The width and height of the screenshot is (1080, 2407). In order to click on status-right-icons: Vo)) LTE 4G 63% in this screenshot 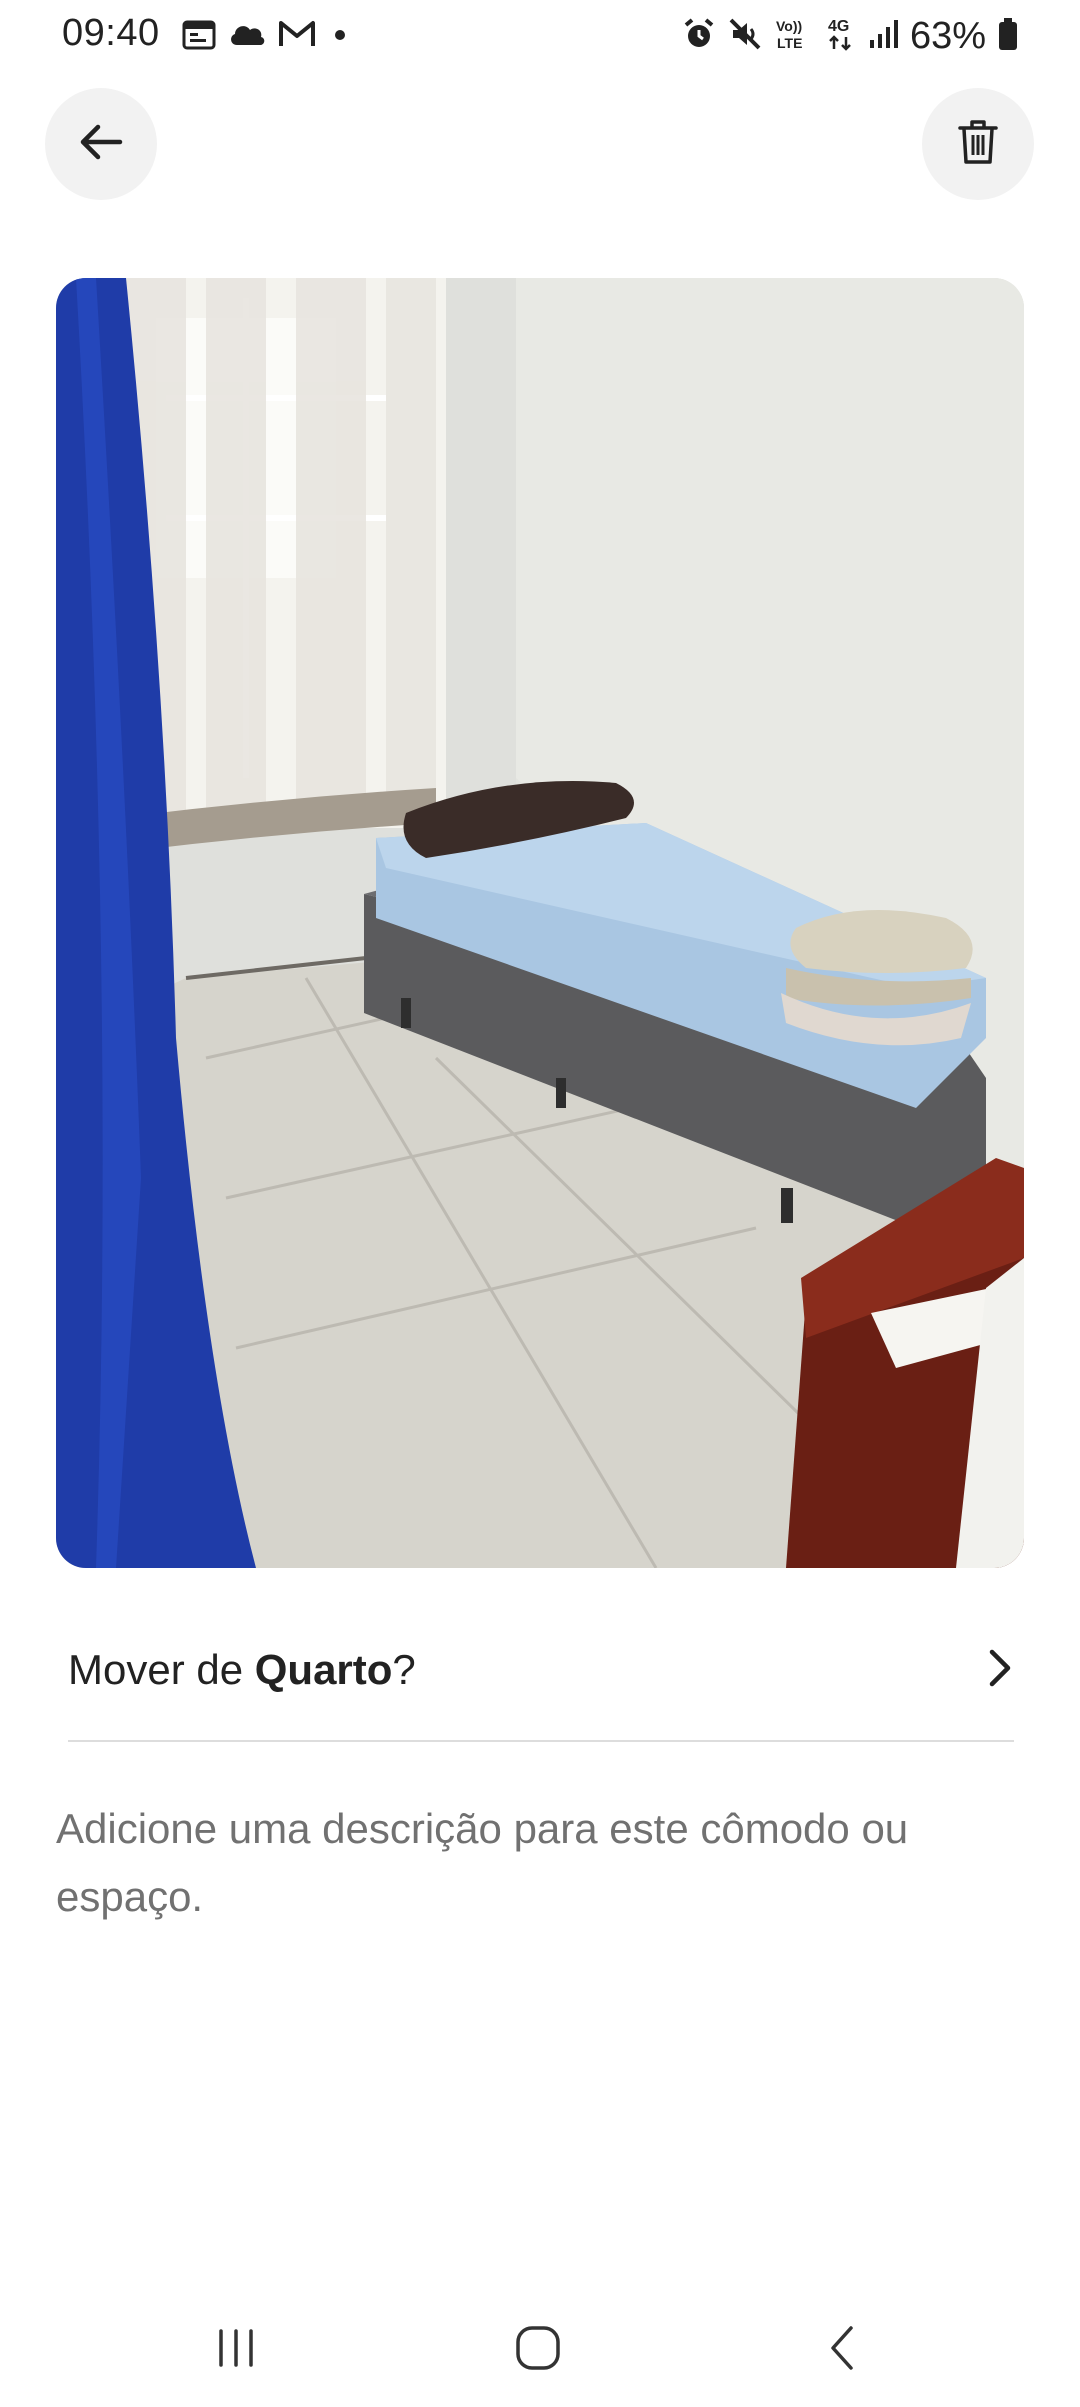, I will do `click(850, 36)`.